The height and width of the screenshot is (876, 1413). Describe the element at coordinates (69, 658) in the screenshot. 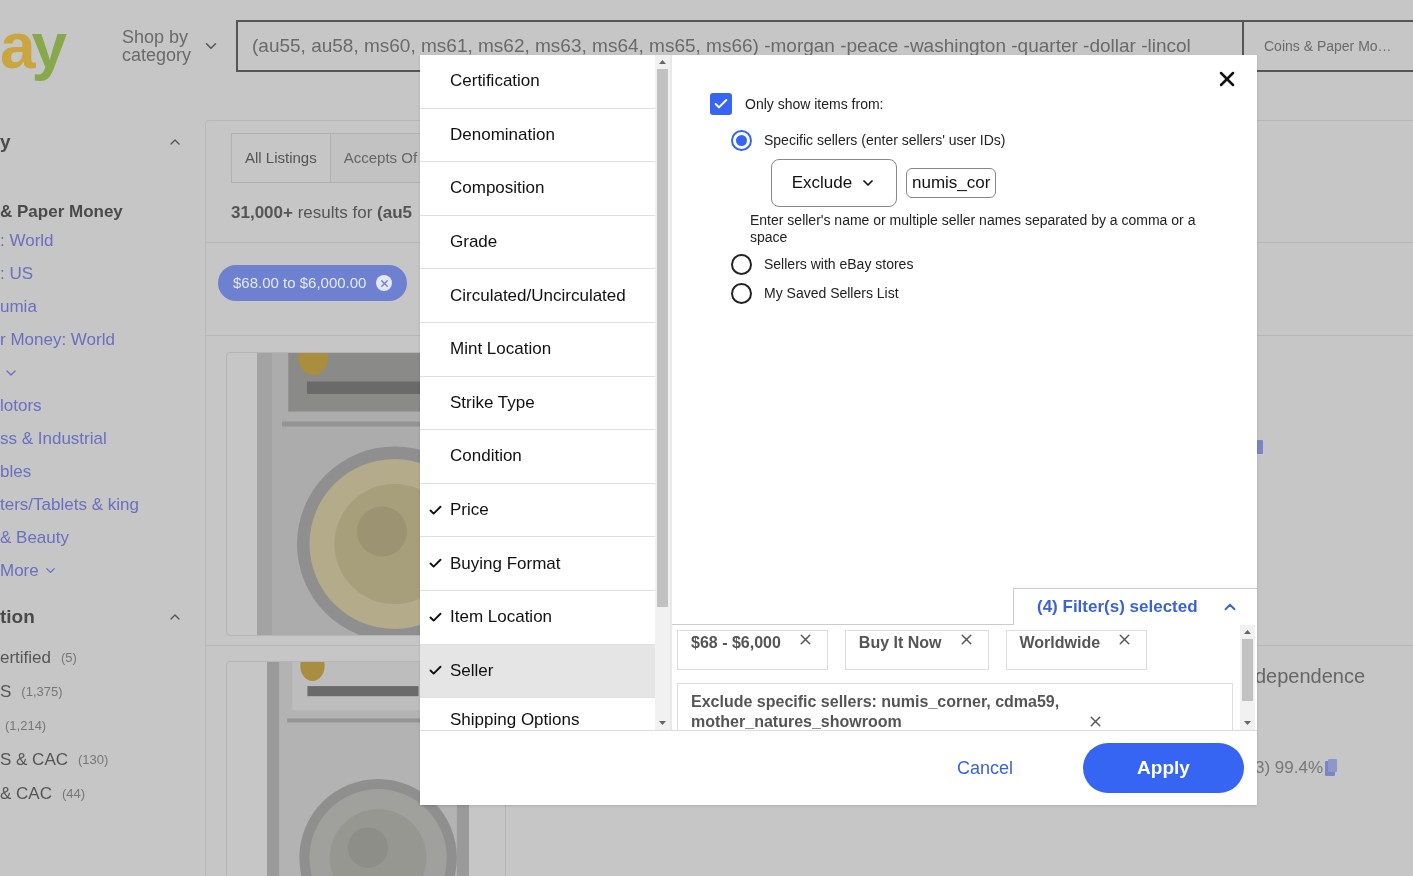

I see `option-count: (5)` at that location.